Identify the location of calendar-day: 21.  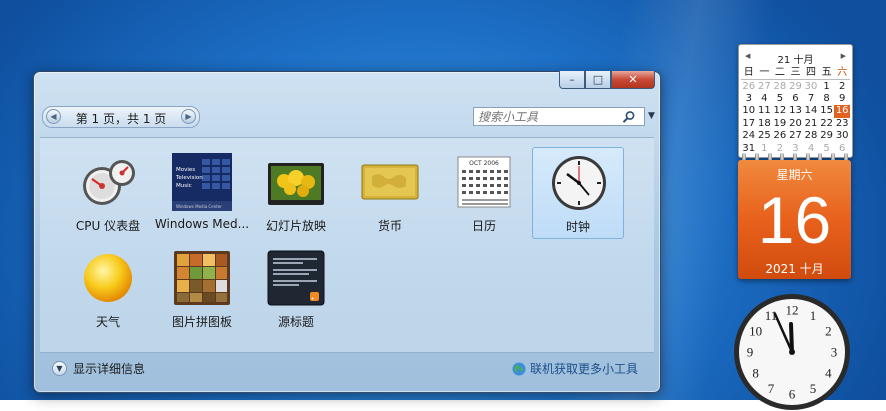
(811, 124).